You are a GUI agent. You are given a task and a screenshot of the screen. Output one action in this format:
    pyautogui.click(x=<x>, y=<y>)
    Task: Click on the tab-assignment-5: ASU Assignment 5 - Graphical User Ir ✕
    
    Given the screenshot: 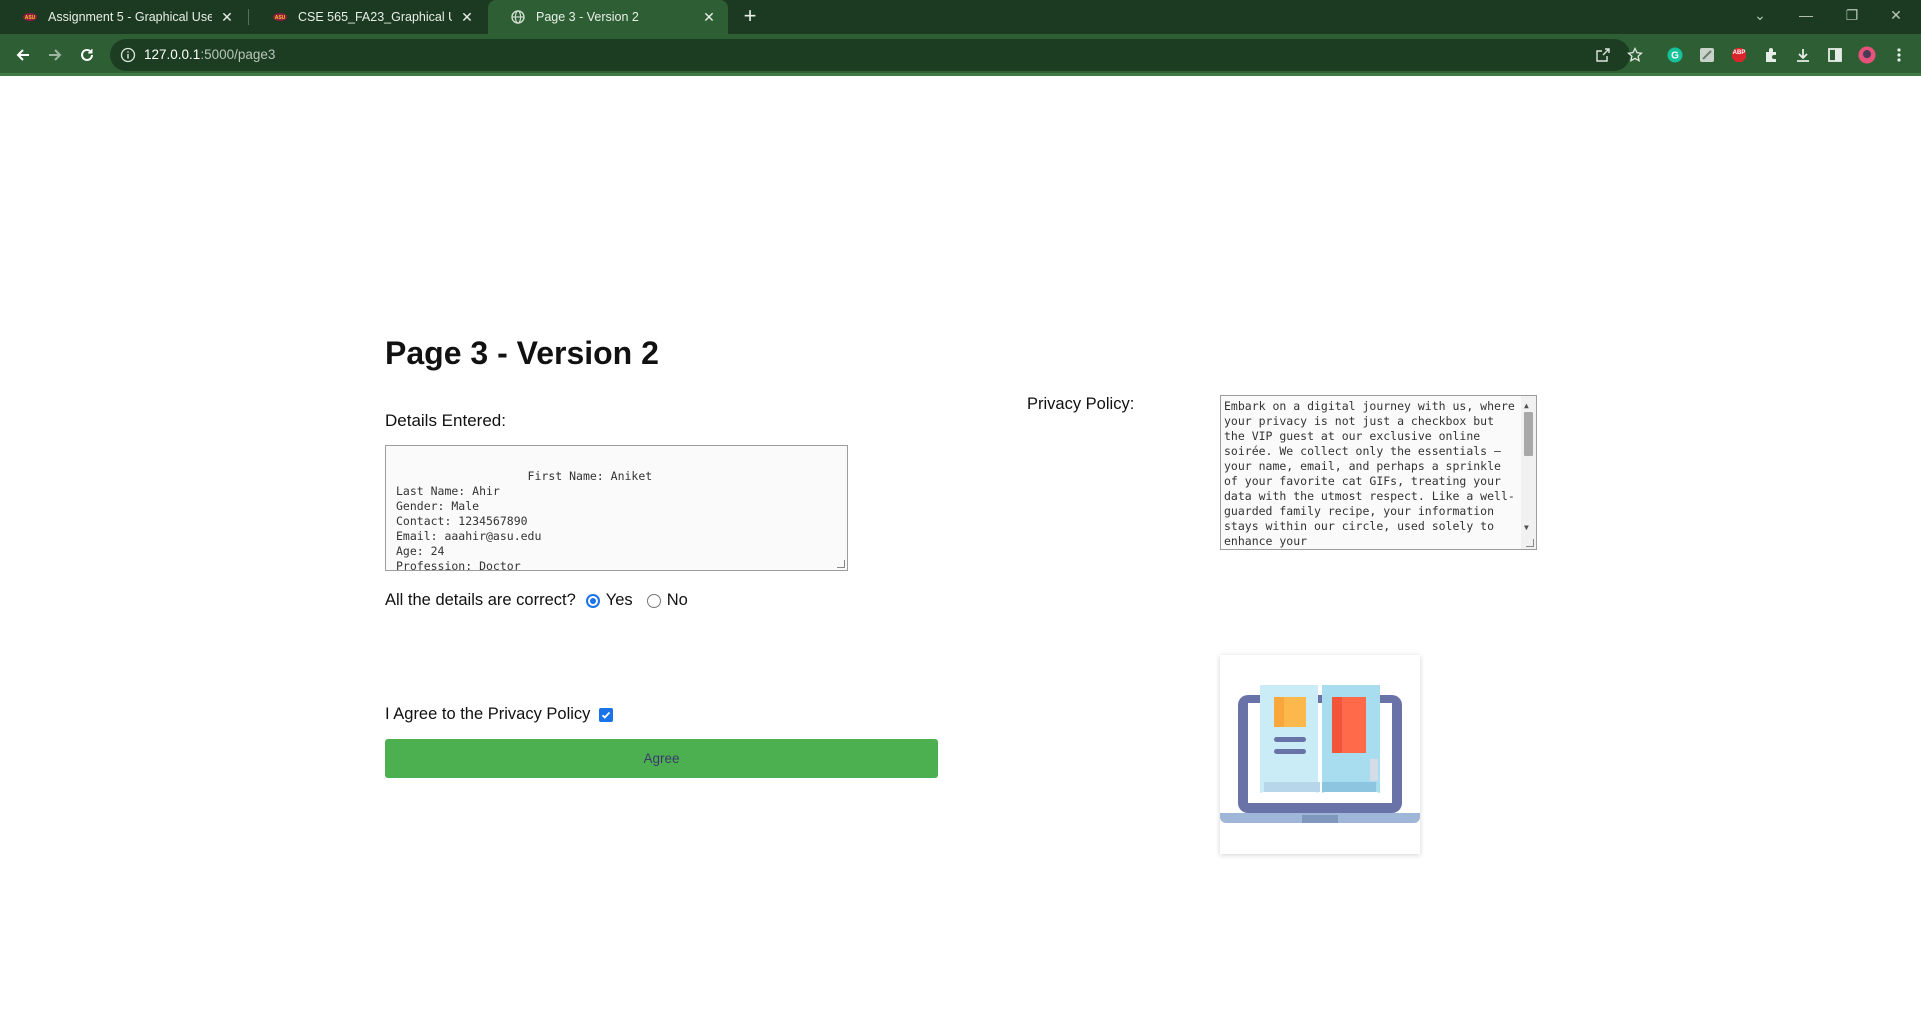 What is the action you would take?
    pyautogui.click(x=123, y=17)
    